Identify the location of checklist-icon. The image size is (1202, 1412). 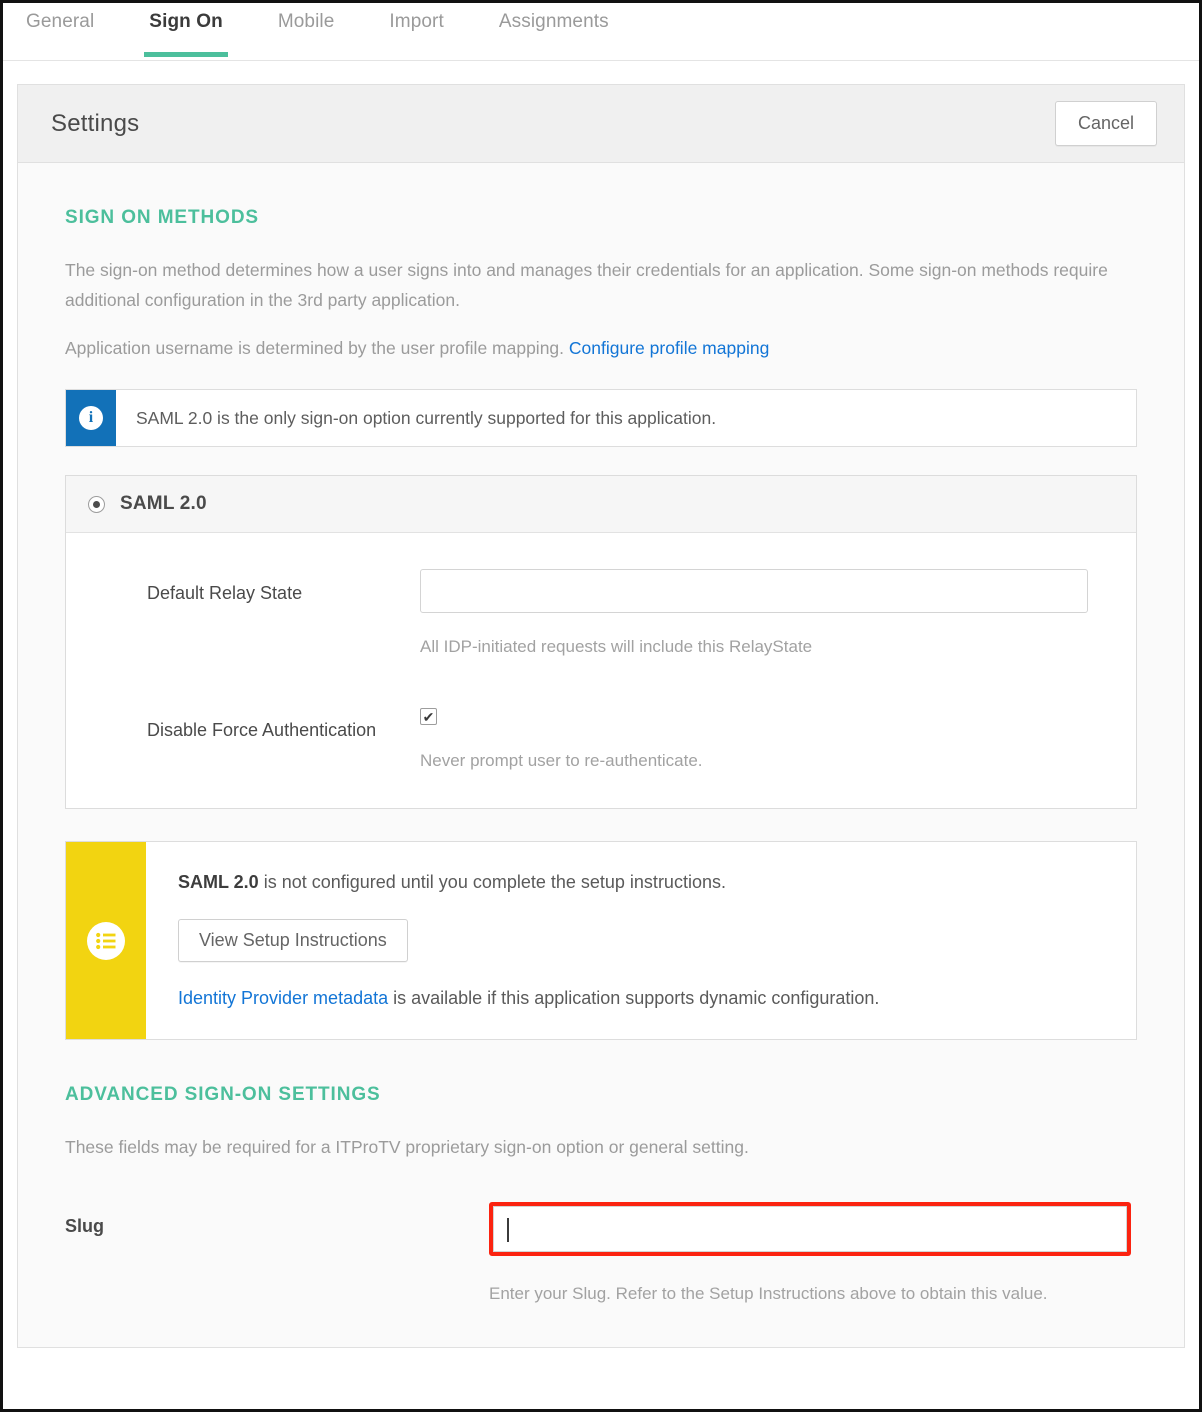
(106, 940).